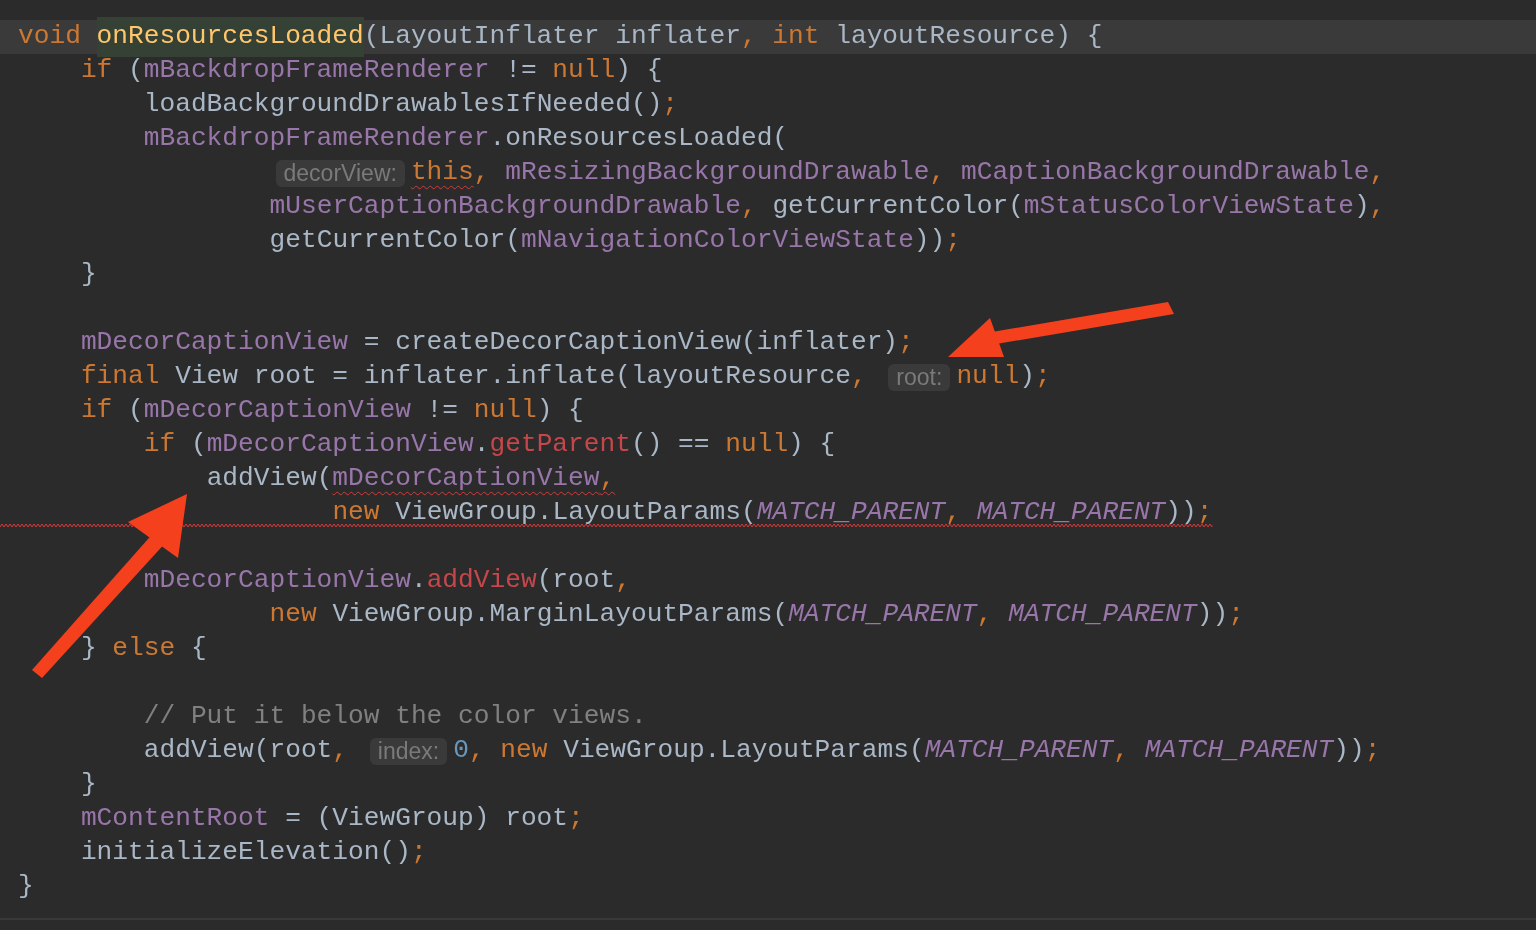  Describe the element at coordinates (717, 173) in the screenshot. I see `code-token: mResizingBackgroundDrawable` at that location.